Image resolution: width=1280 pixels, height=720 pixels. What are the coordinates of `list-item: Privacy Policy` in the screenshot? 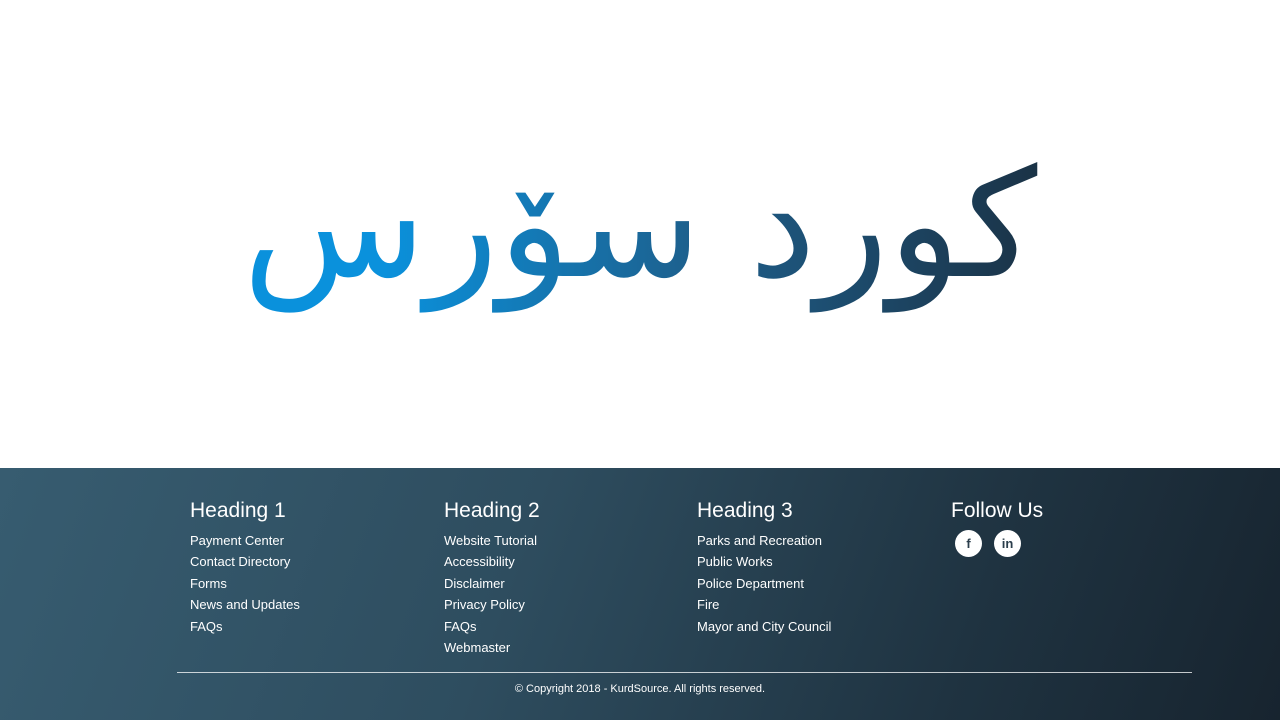 It's located at (564, 604).